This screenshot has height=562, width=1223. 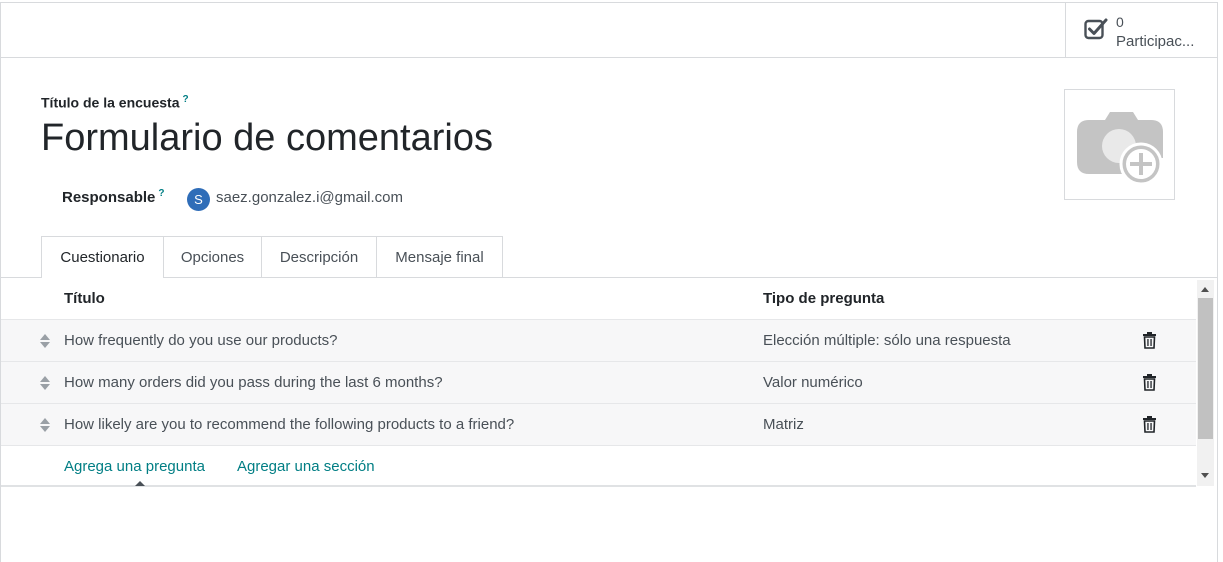 I want to click on responsible-label-text: Responsable, so click(x=109, y=197).